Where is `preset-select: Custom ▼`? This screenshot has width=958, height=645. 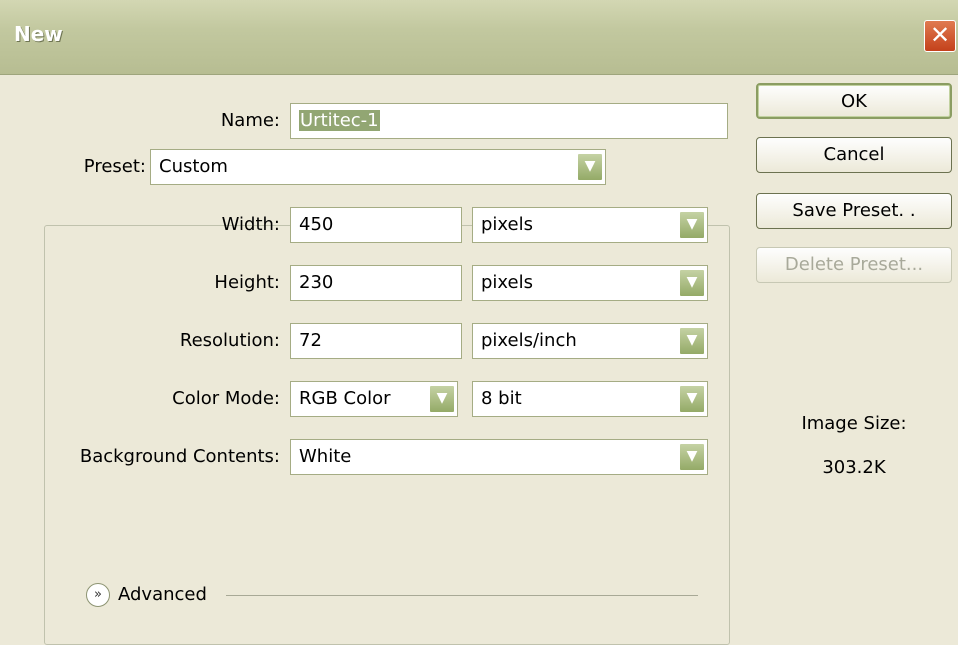 preset-select: Custom ▼ is located at coordinates (378, 167).